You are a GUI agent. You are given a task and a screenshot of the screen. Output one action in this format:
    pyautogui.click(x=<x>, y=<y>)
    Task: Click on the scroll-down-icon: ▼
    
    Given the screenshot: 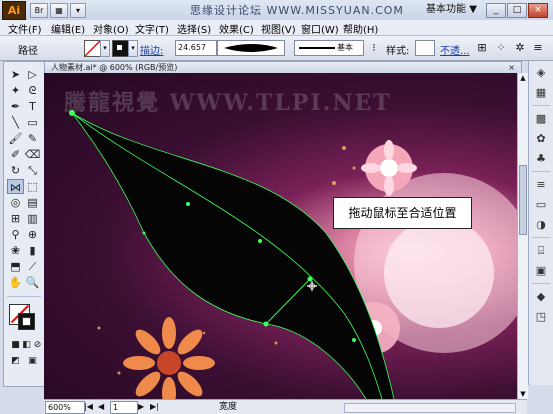 What is the action you would take?
    pyautogui.click(x=523, y=394)
    